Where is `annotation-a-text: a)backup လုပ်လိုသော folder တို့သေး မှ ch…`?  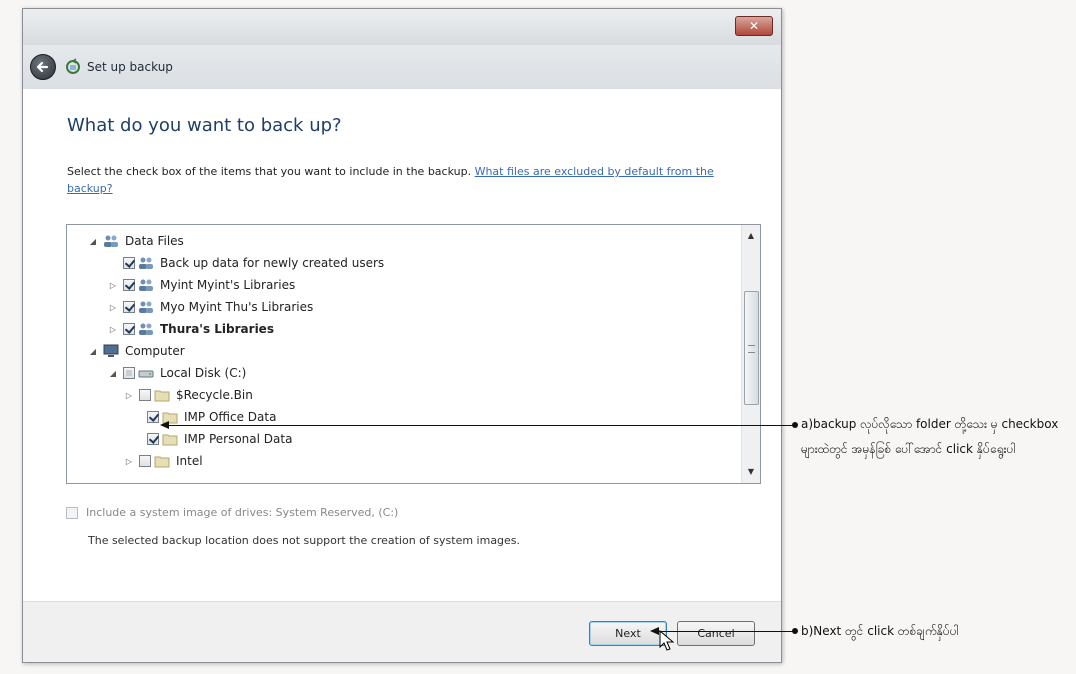
annotation-a-text: a)backup လုပ်လိုသော folder တို့သေး မှ ch… is located at coordinates (930, 436).